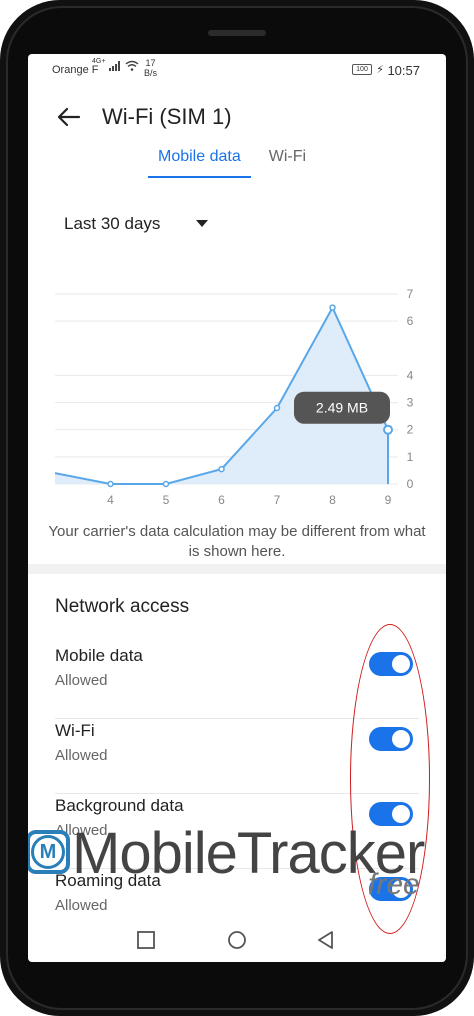  Describe the element at coordinates (410, 430) in the screenshot. I see `y-tick-label: 2` at that location.